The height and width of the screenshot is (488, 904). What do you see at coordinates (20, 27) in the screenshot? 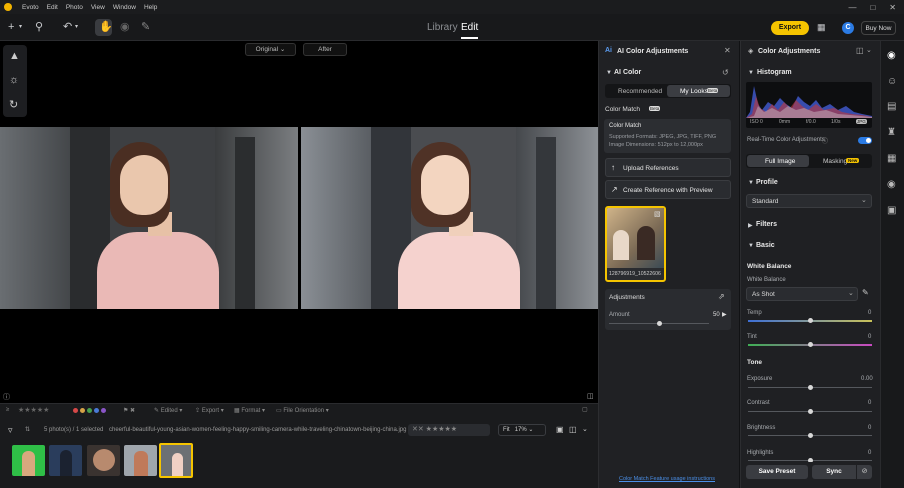
I see `chevron-down-icon: ▾` at bounding box center [20, 27].